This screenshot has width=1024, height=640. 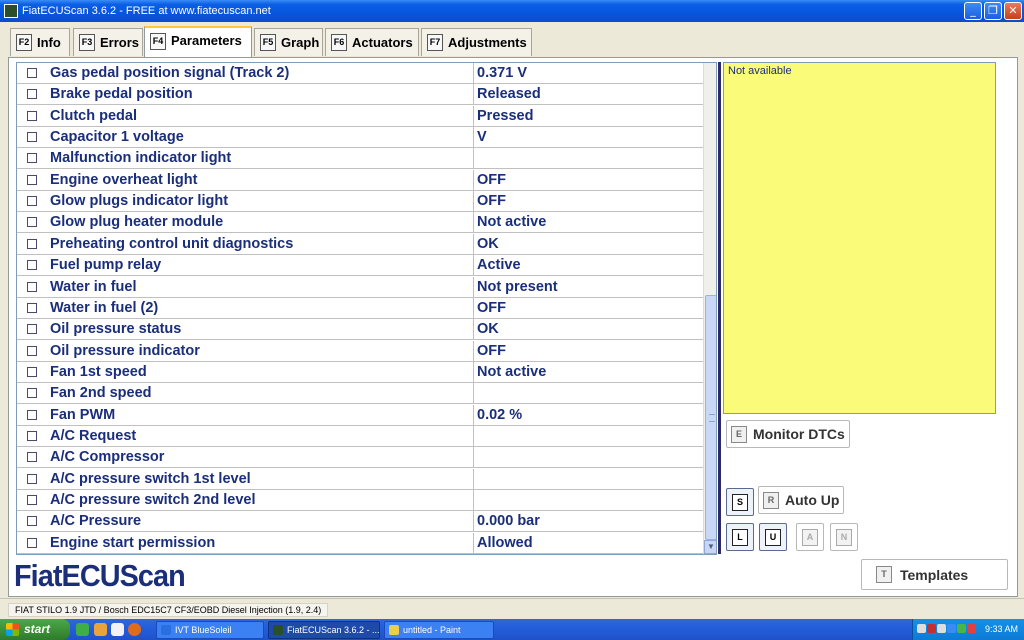 I want to click on tab-adjustments: F7 Adjustments, so click(x=476, y=42).